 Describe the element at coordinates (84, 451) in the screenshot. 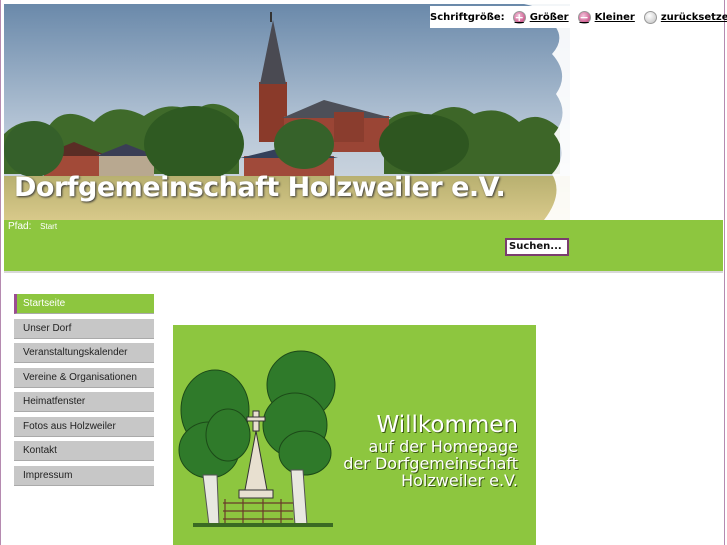

I see `sidebar-item-kontakt: Kontakt` at that location.